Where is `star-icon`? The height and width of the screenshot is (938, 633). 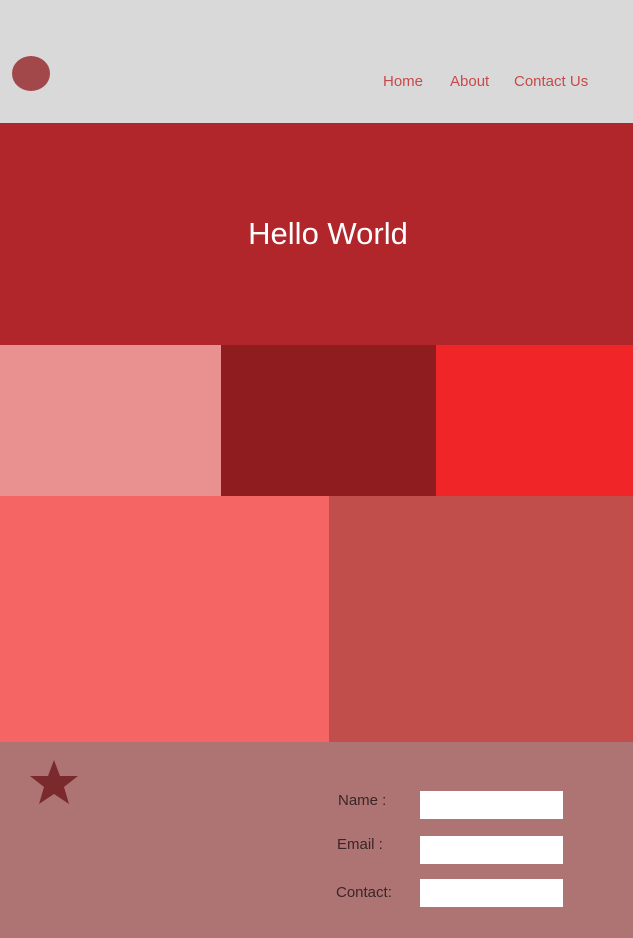 star-icon is located at coordinates (54, 782).